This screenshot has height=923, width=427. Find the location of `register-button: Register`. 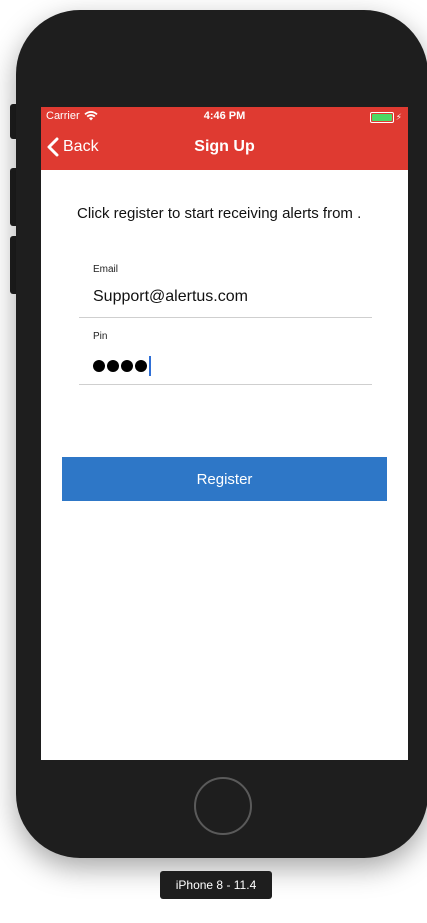

register-button: Register is located at coordinates (224, 479).